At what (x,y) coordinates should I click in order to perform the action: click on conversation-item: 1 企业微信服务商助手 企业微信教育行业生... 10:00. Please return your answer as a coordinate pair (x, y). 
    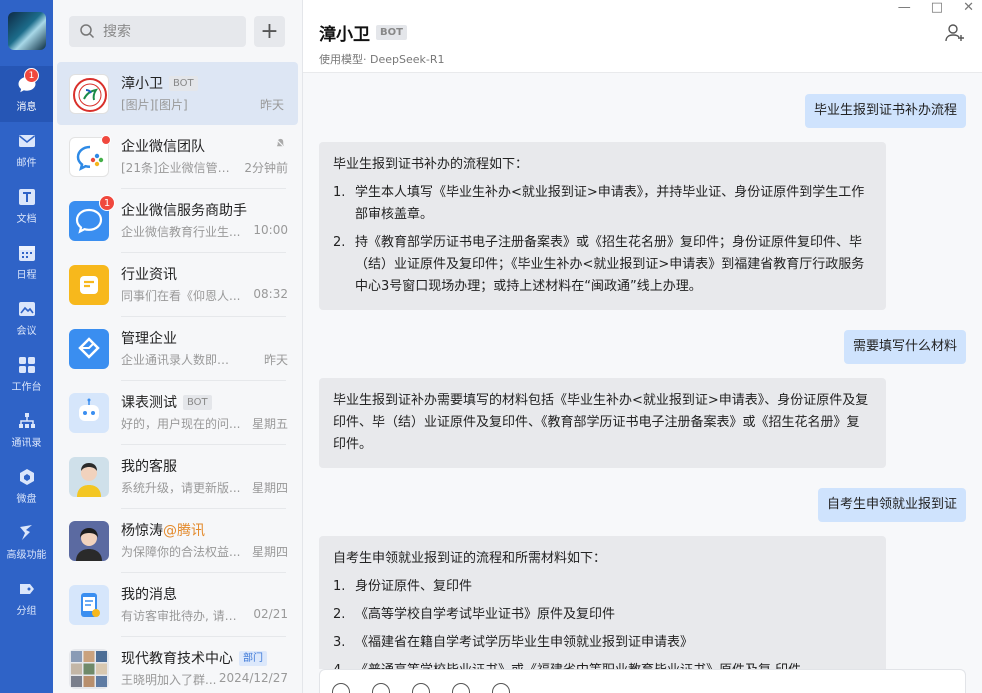
    Looking at the image, I should click on (177, 220).